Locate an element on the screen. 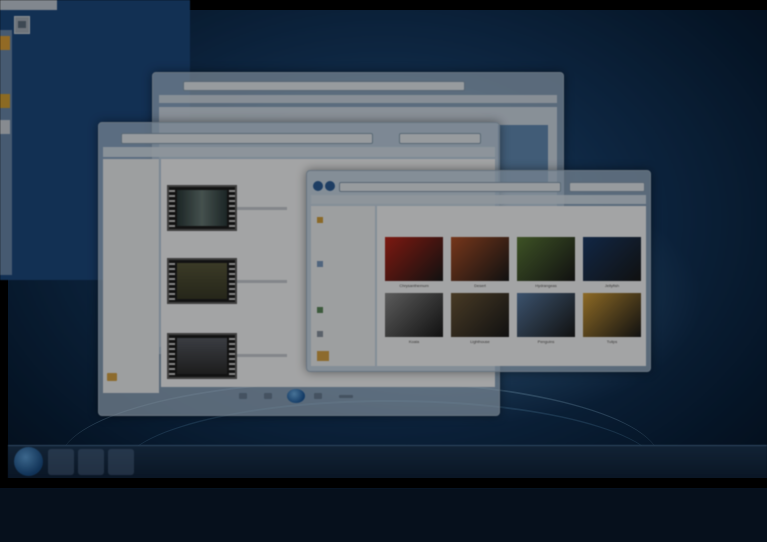  photo-caption: Chrysanthemum is located at coordinates (414, 285).